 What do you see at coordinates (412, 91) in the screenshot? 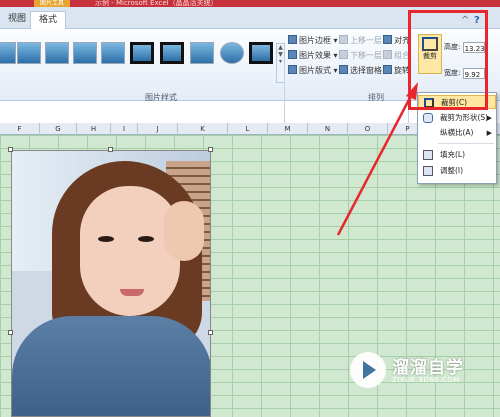
I see `arrow-head` at bounding box center [412, 91].